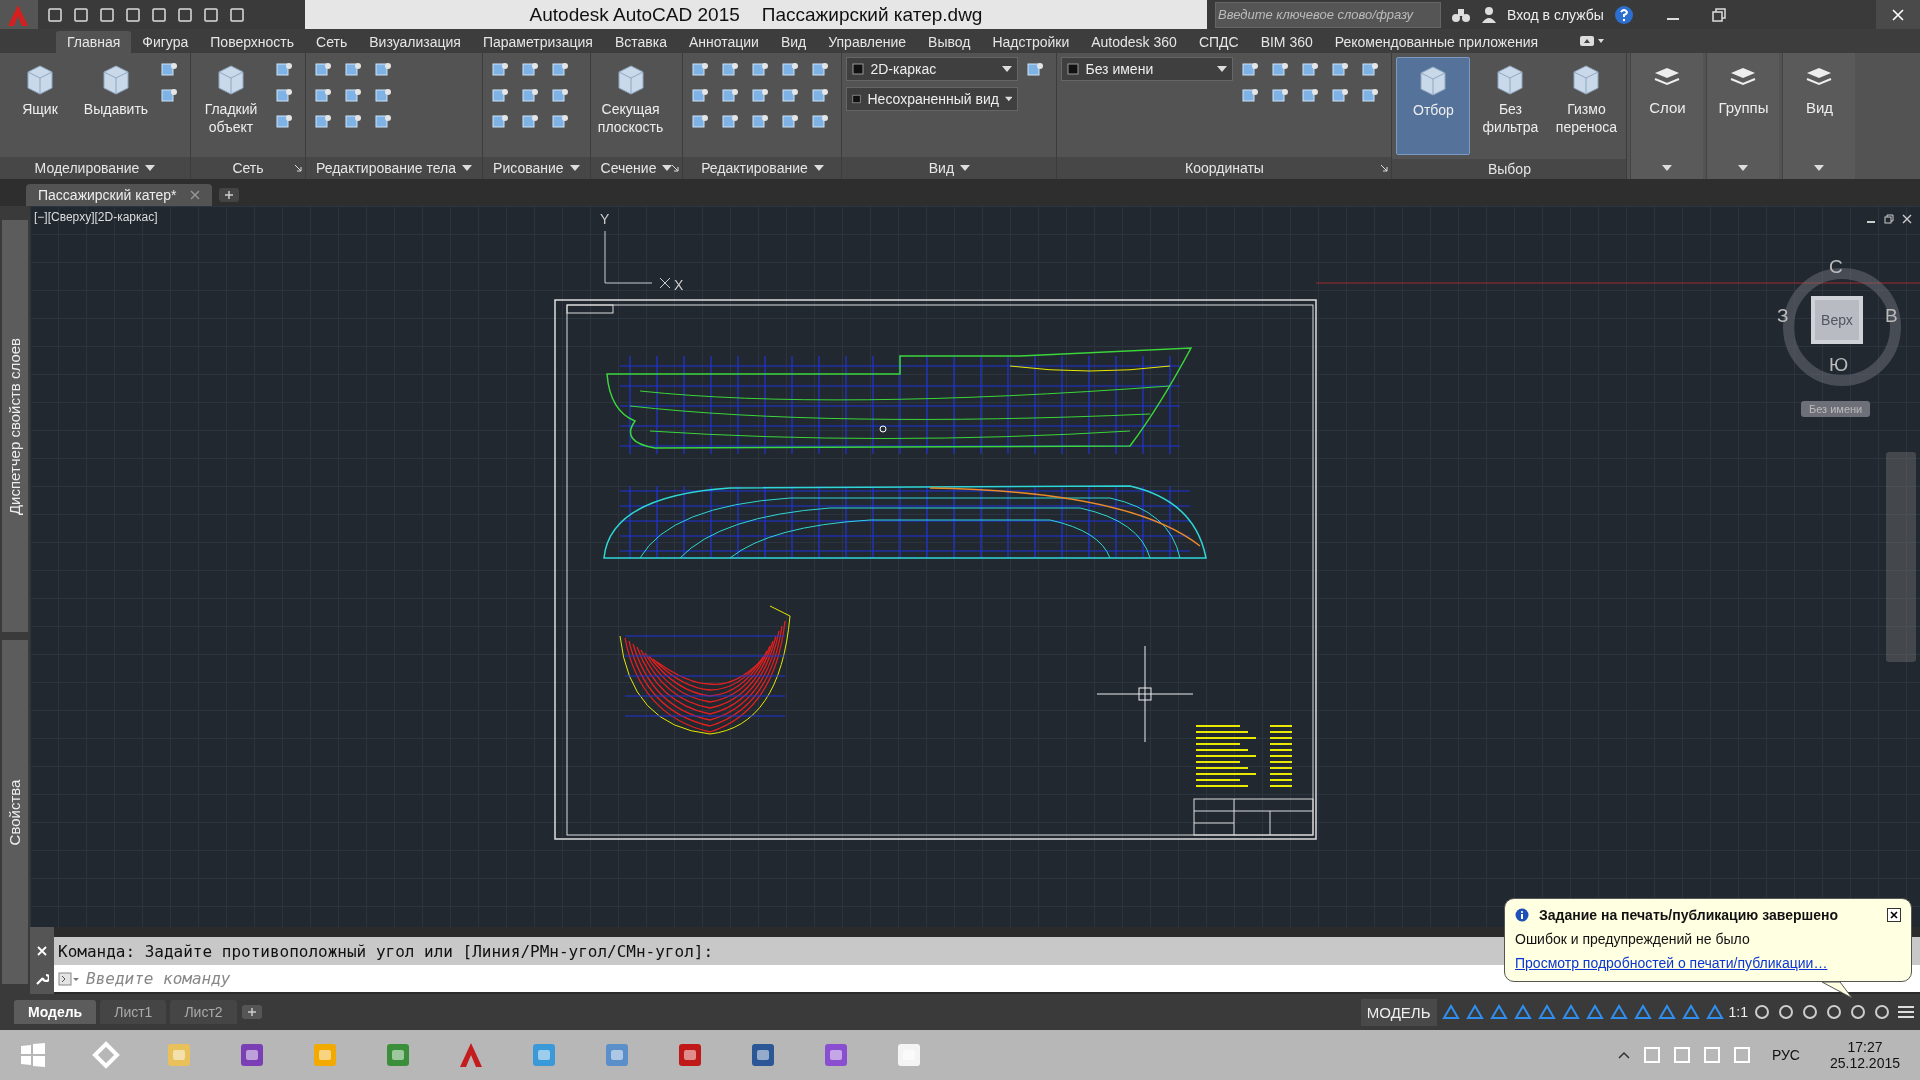 The height and width of the screenshot is (1080, 1920). I want to click on ribbon-button: Отбор, so click(1433, 106).